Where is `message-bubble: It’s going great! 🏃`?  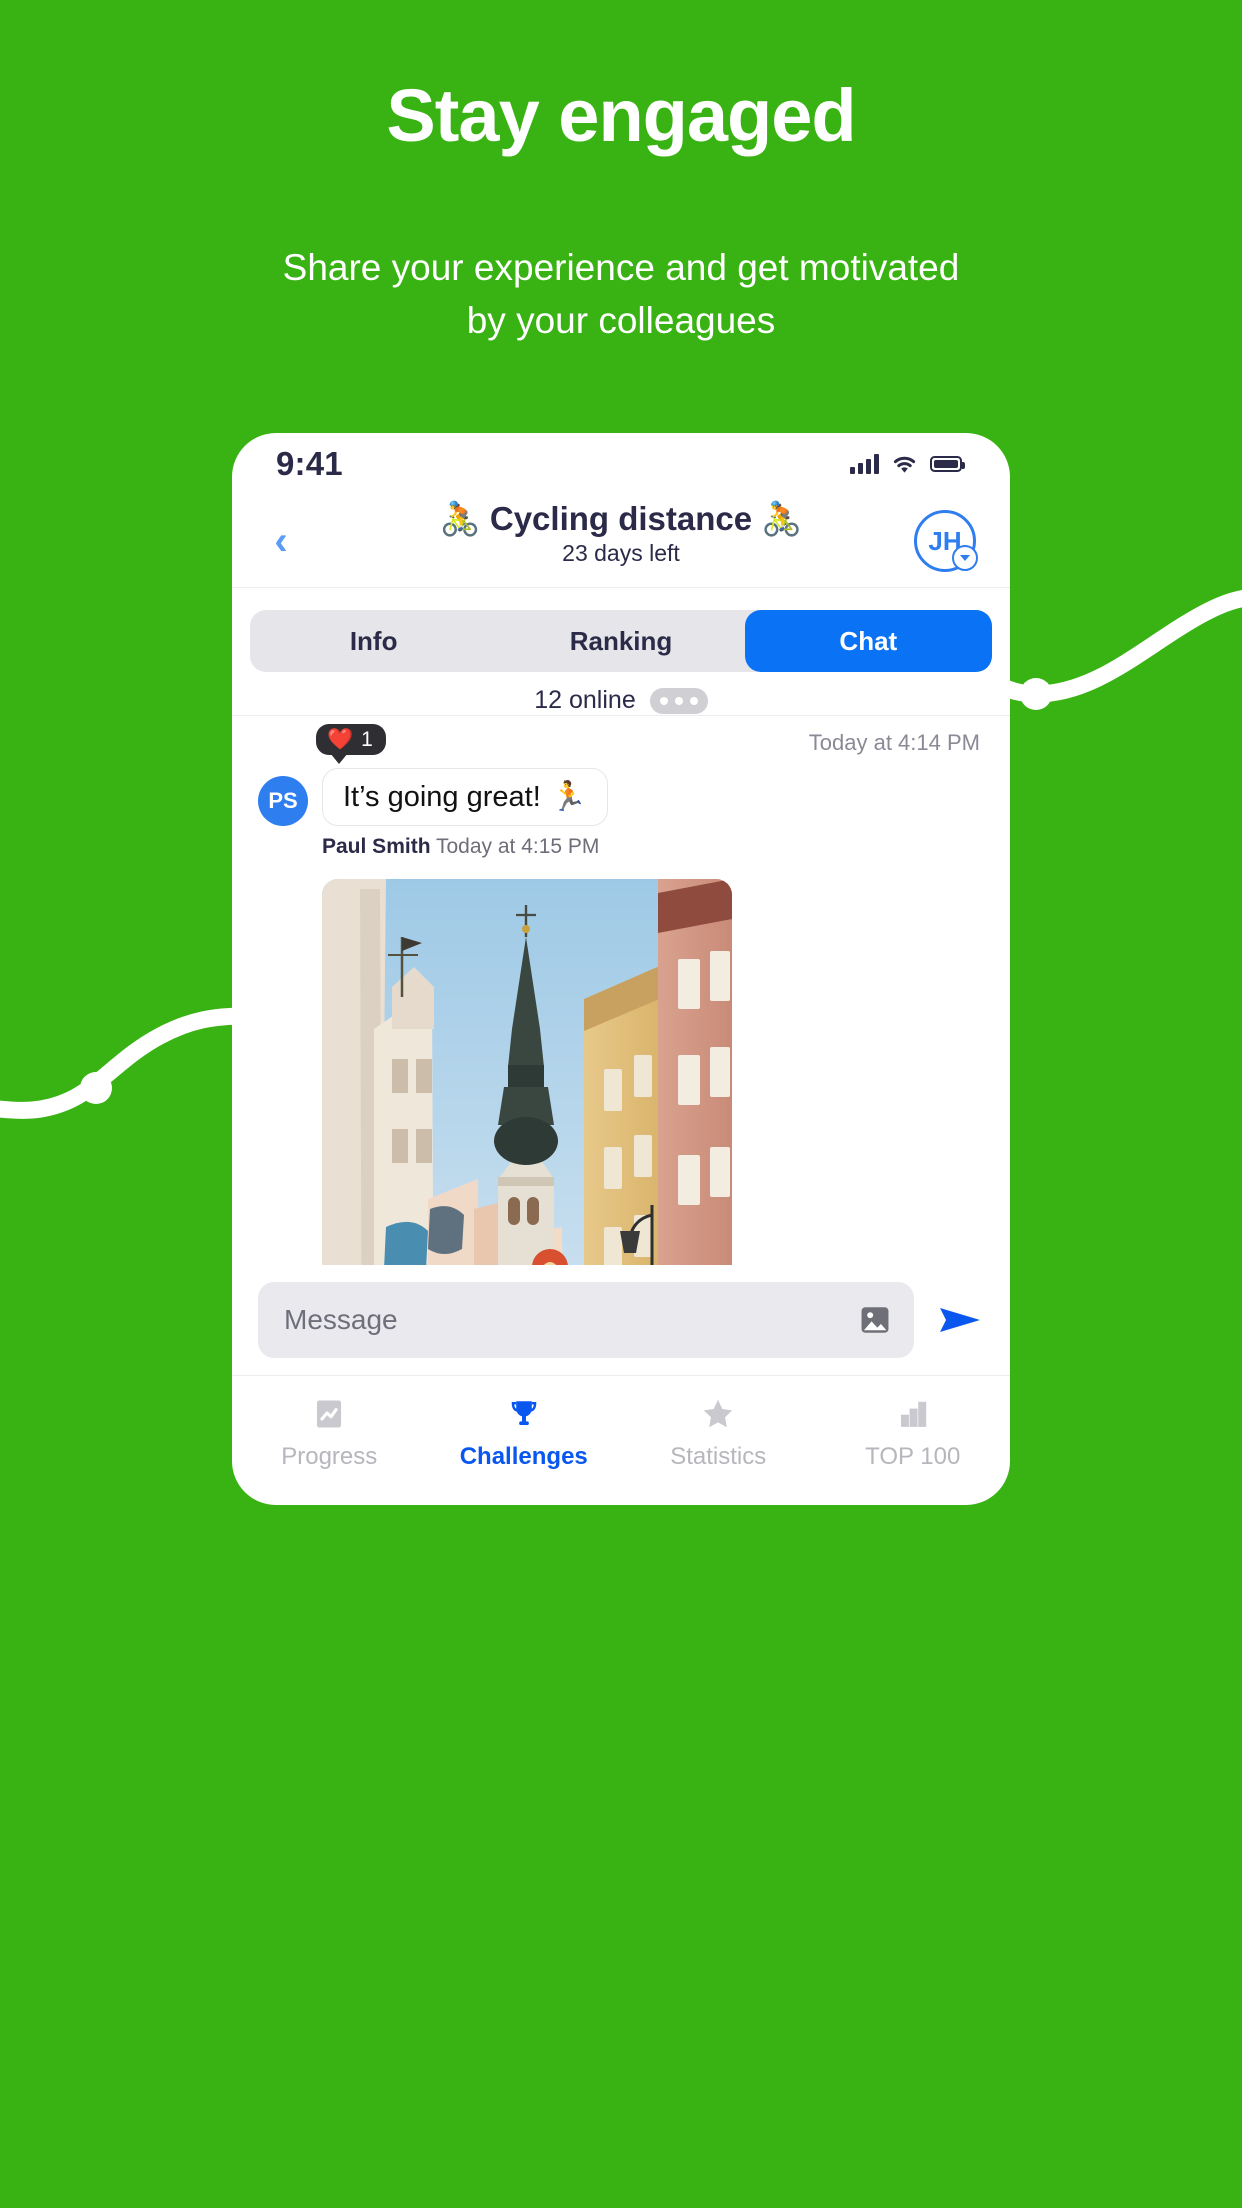
message-bubble: It’s going great! 🏃 is located at coordinates (465, 797).